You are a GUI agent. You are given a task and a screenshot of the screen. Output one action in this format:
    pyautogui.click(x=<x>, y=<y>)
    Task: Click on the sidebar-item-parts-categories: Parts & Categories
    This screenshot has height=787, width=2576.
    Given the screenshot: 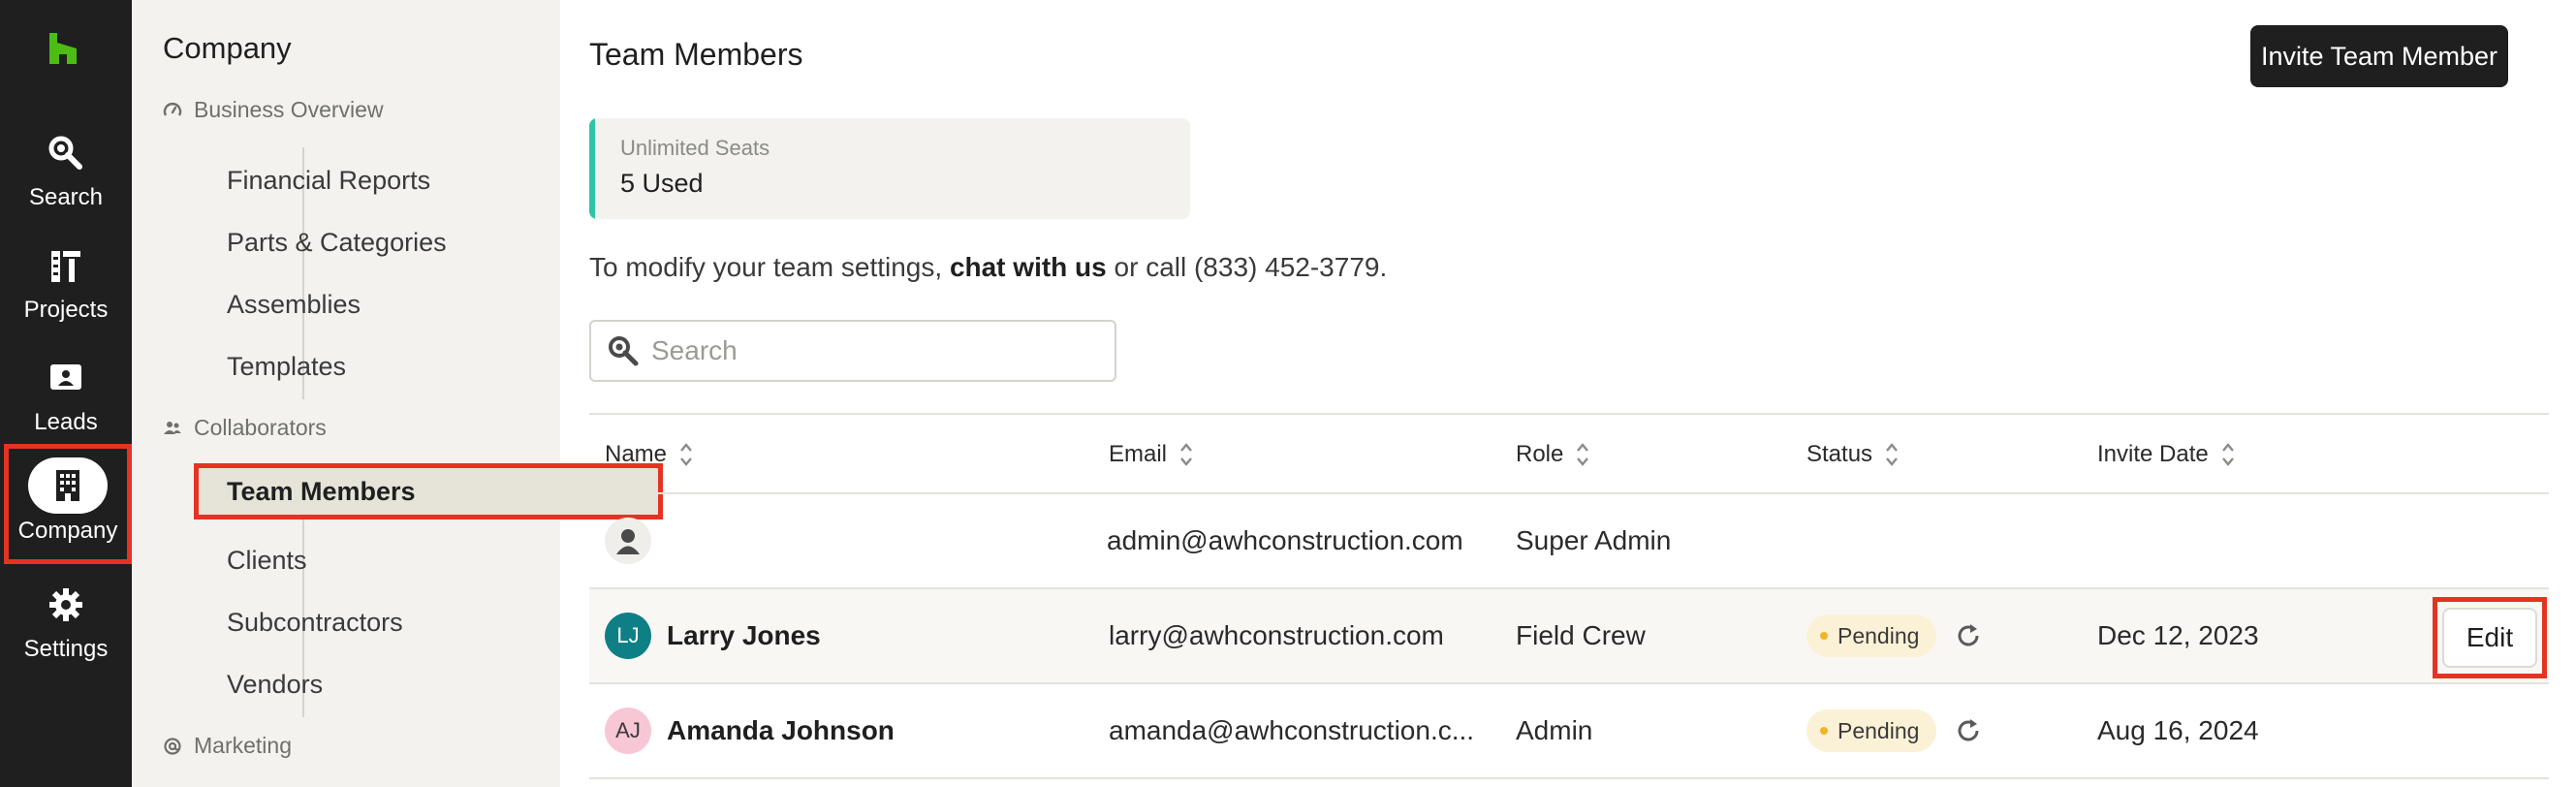 What is the action you would take?
    pyautogui.click(x=376, y=242)
    